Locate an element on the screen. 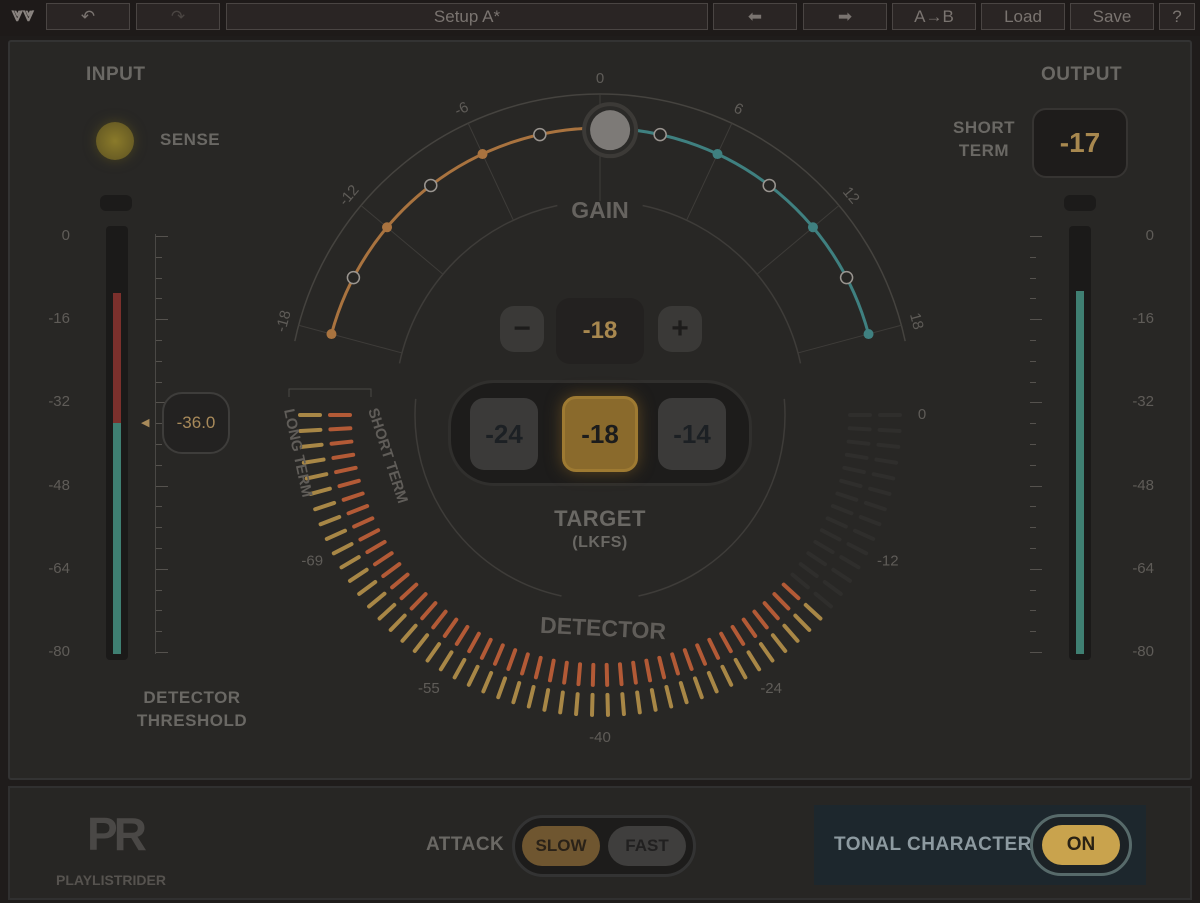 The image size is (1200, 903). detector-scale-label: -69 is located at coordinates (312, 561).